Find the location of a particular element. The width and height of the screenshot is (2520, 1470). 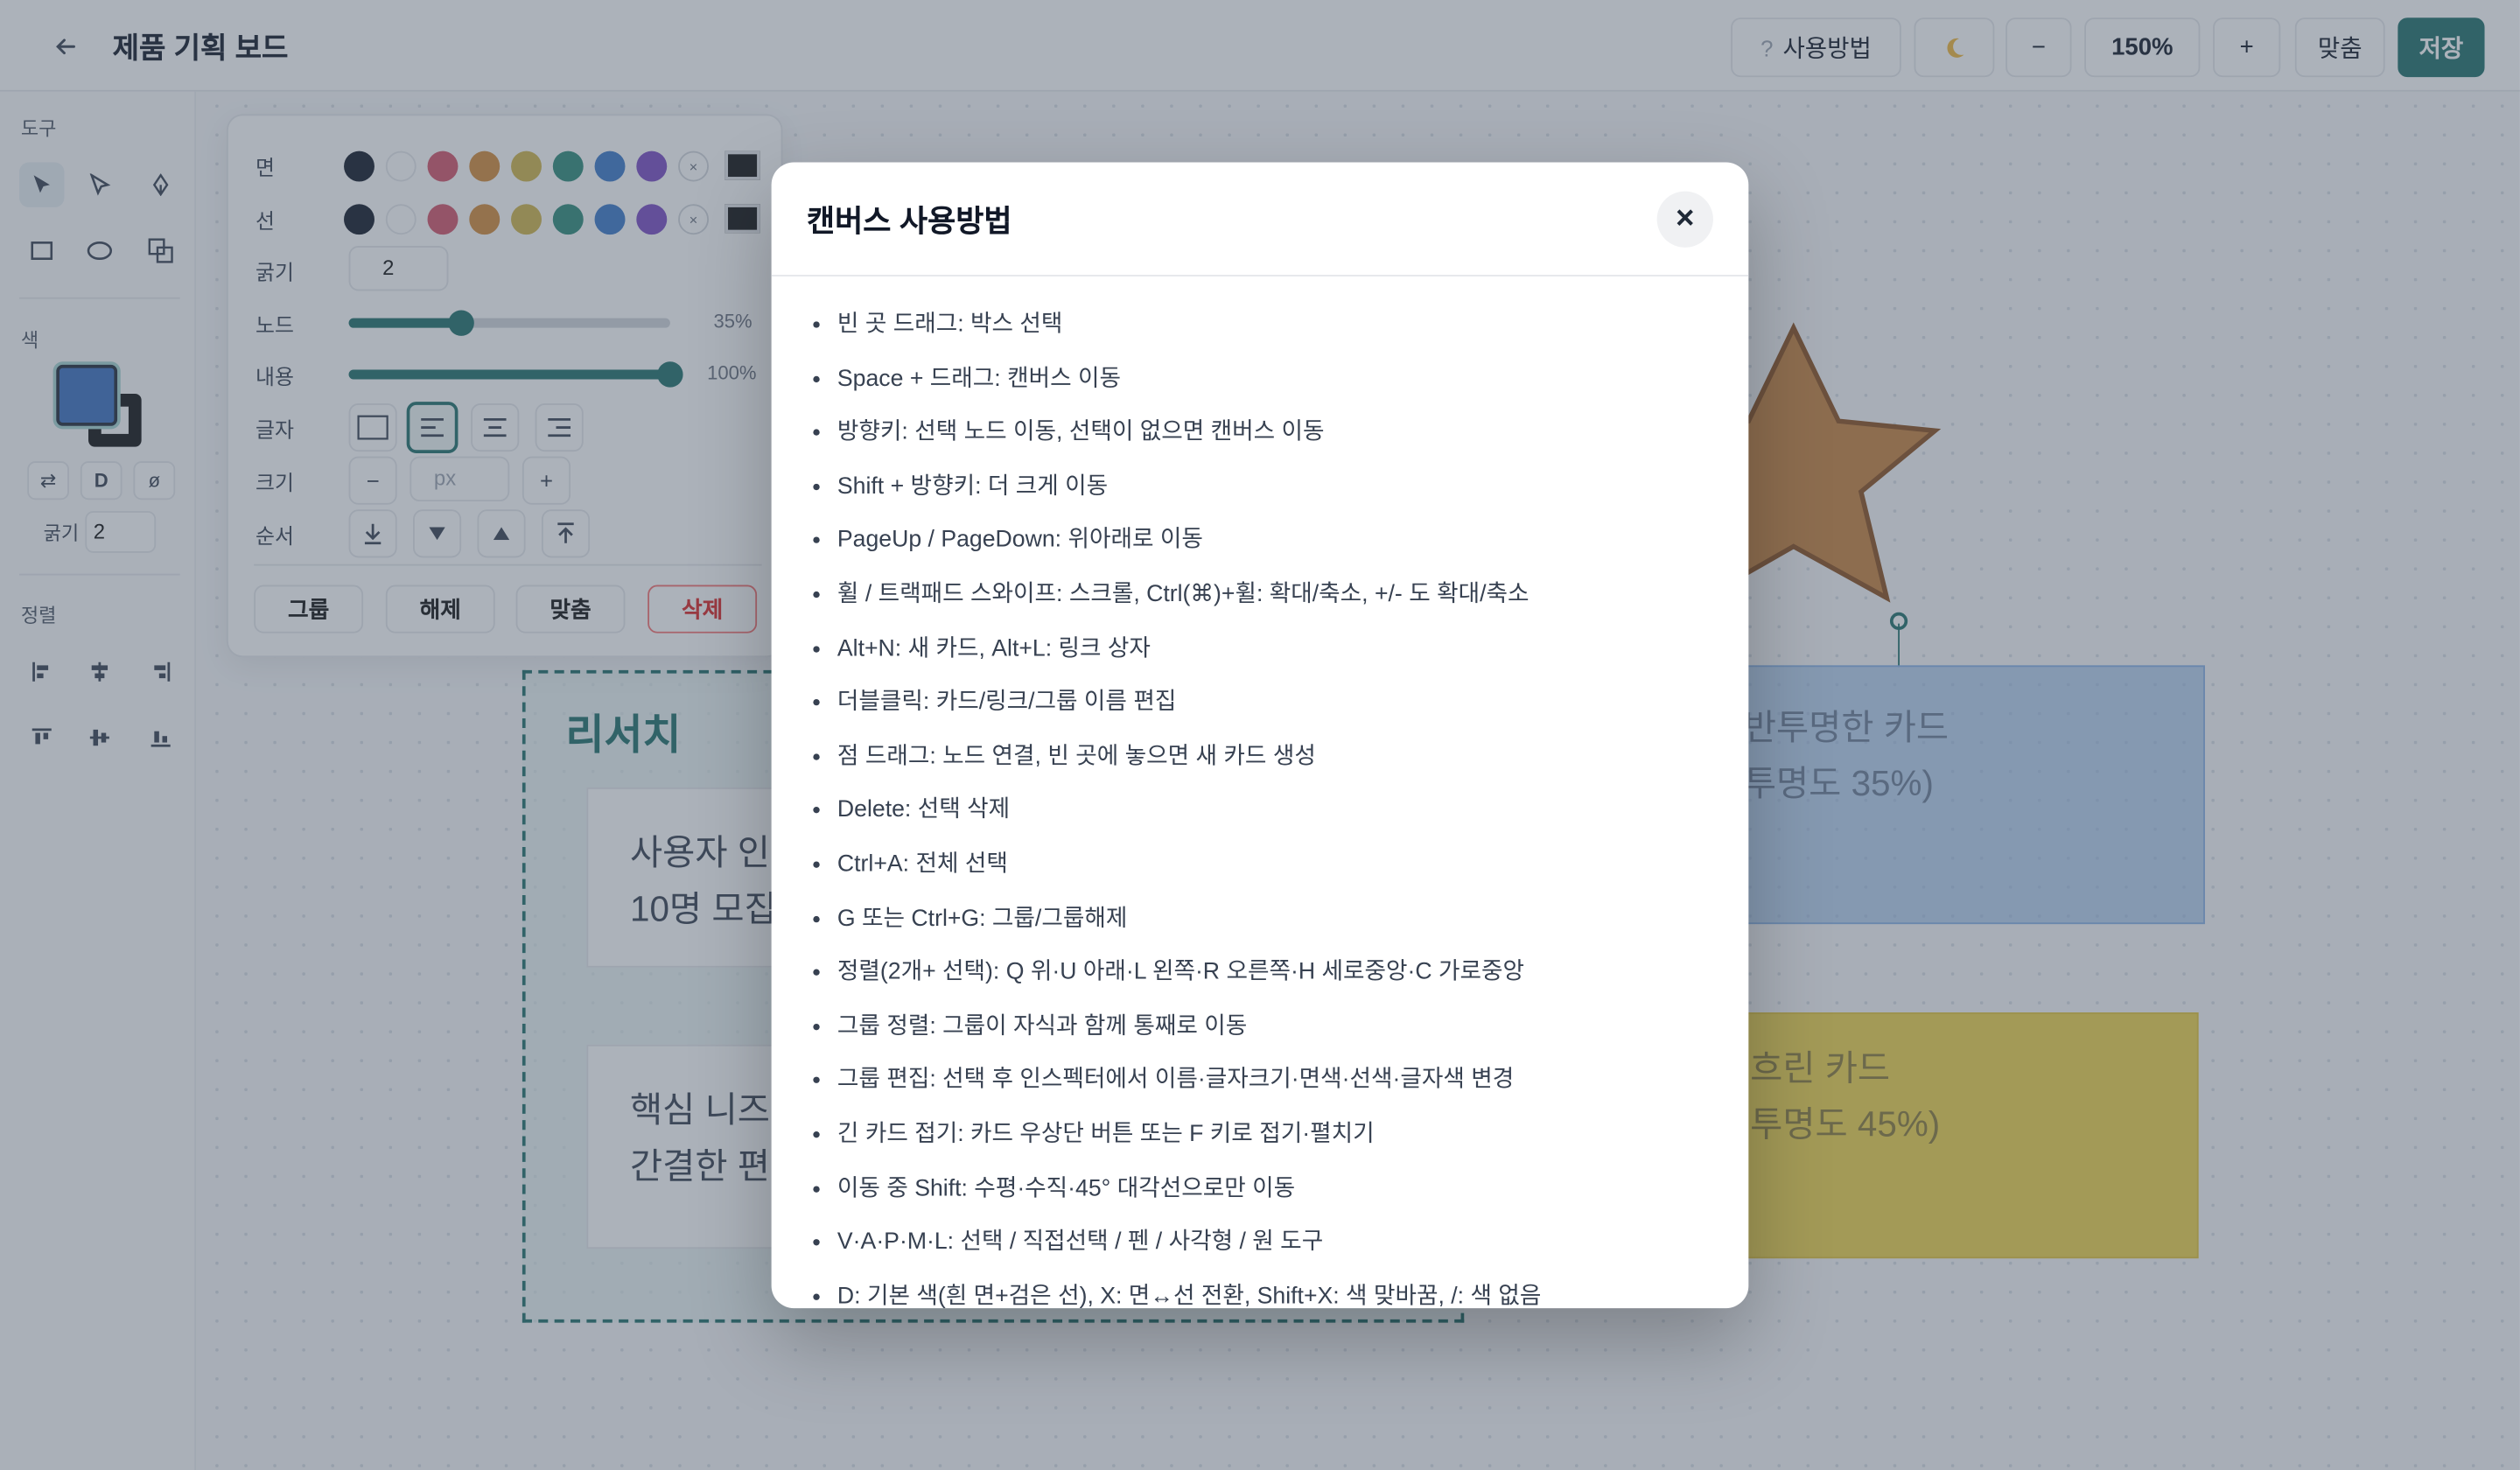

shortcut-item: PageUp / PageDown: 위아래로 이동 is located at coordinates (1279, 545).